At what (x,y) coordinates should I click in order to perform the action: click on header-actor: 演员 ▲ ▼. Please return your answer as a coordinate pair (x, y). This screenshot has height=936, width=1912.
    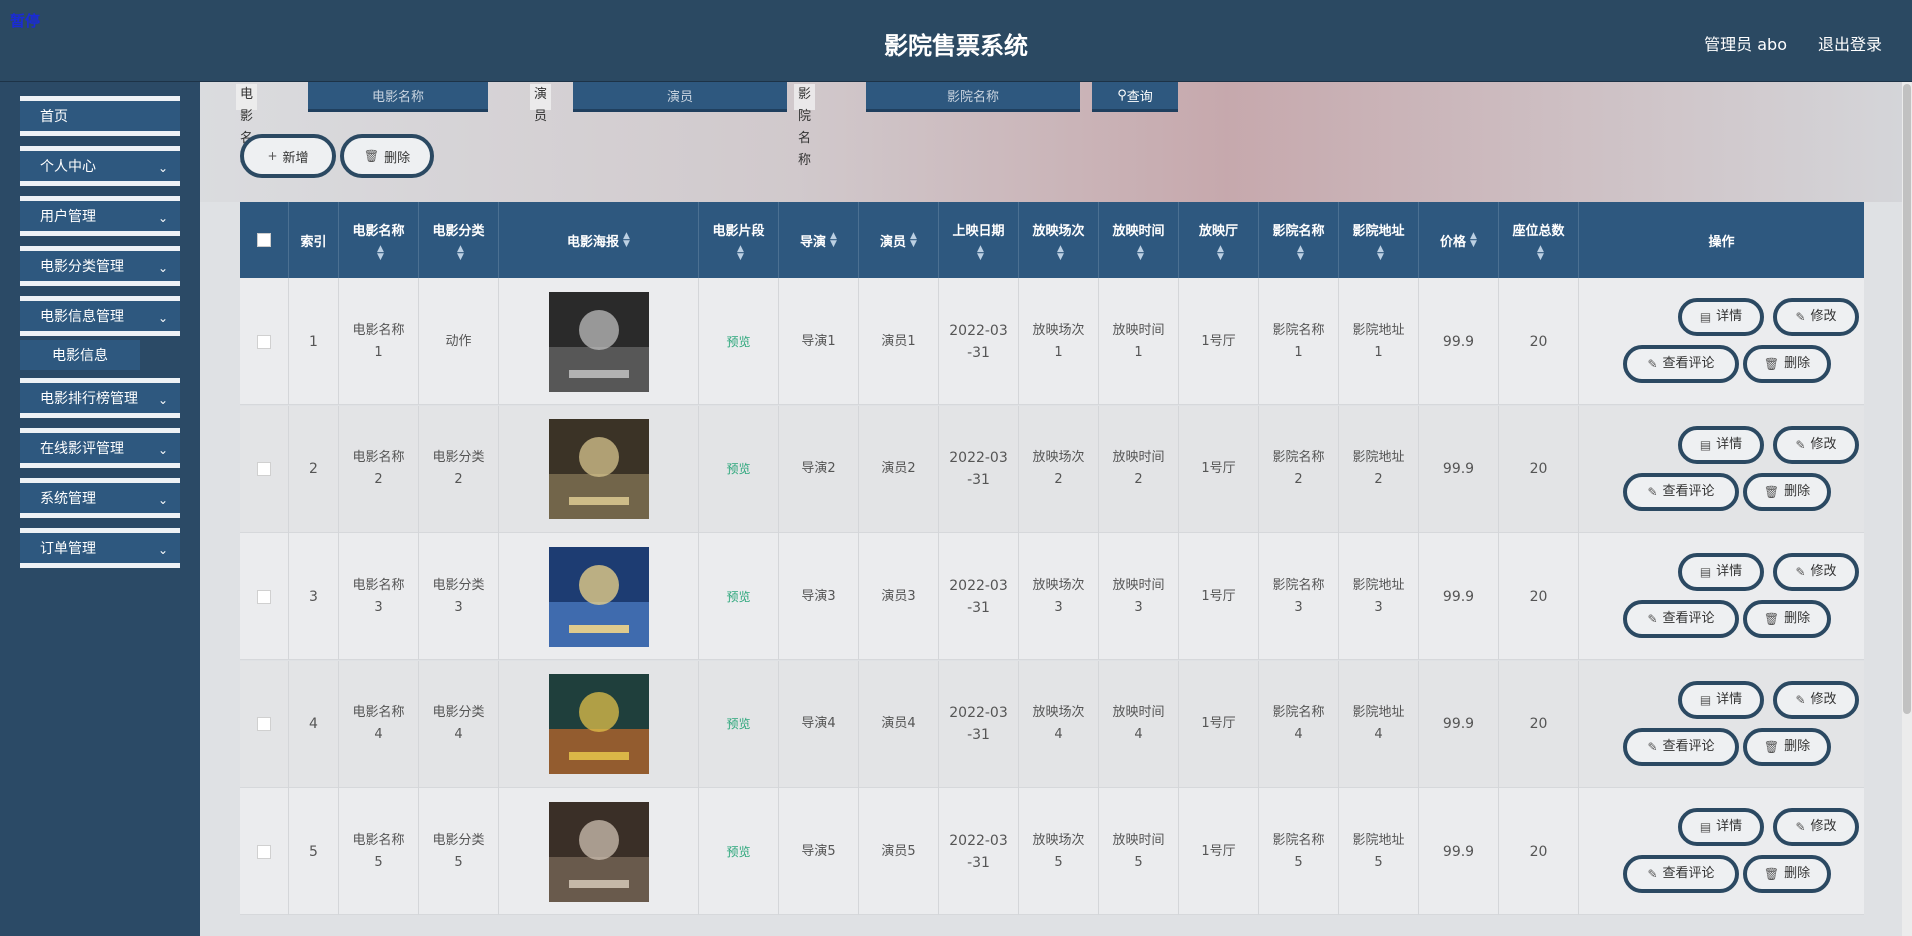
    Looking at the image, I should click on (899, 240).